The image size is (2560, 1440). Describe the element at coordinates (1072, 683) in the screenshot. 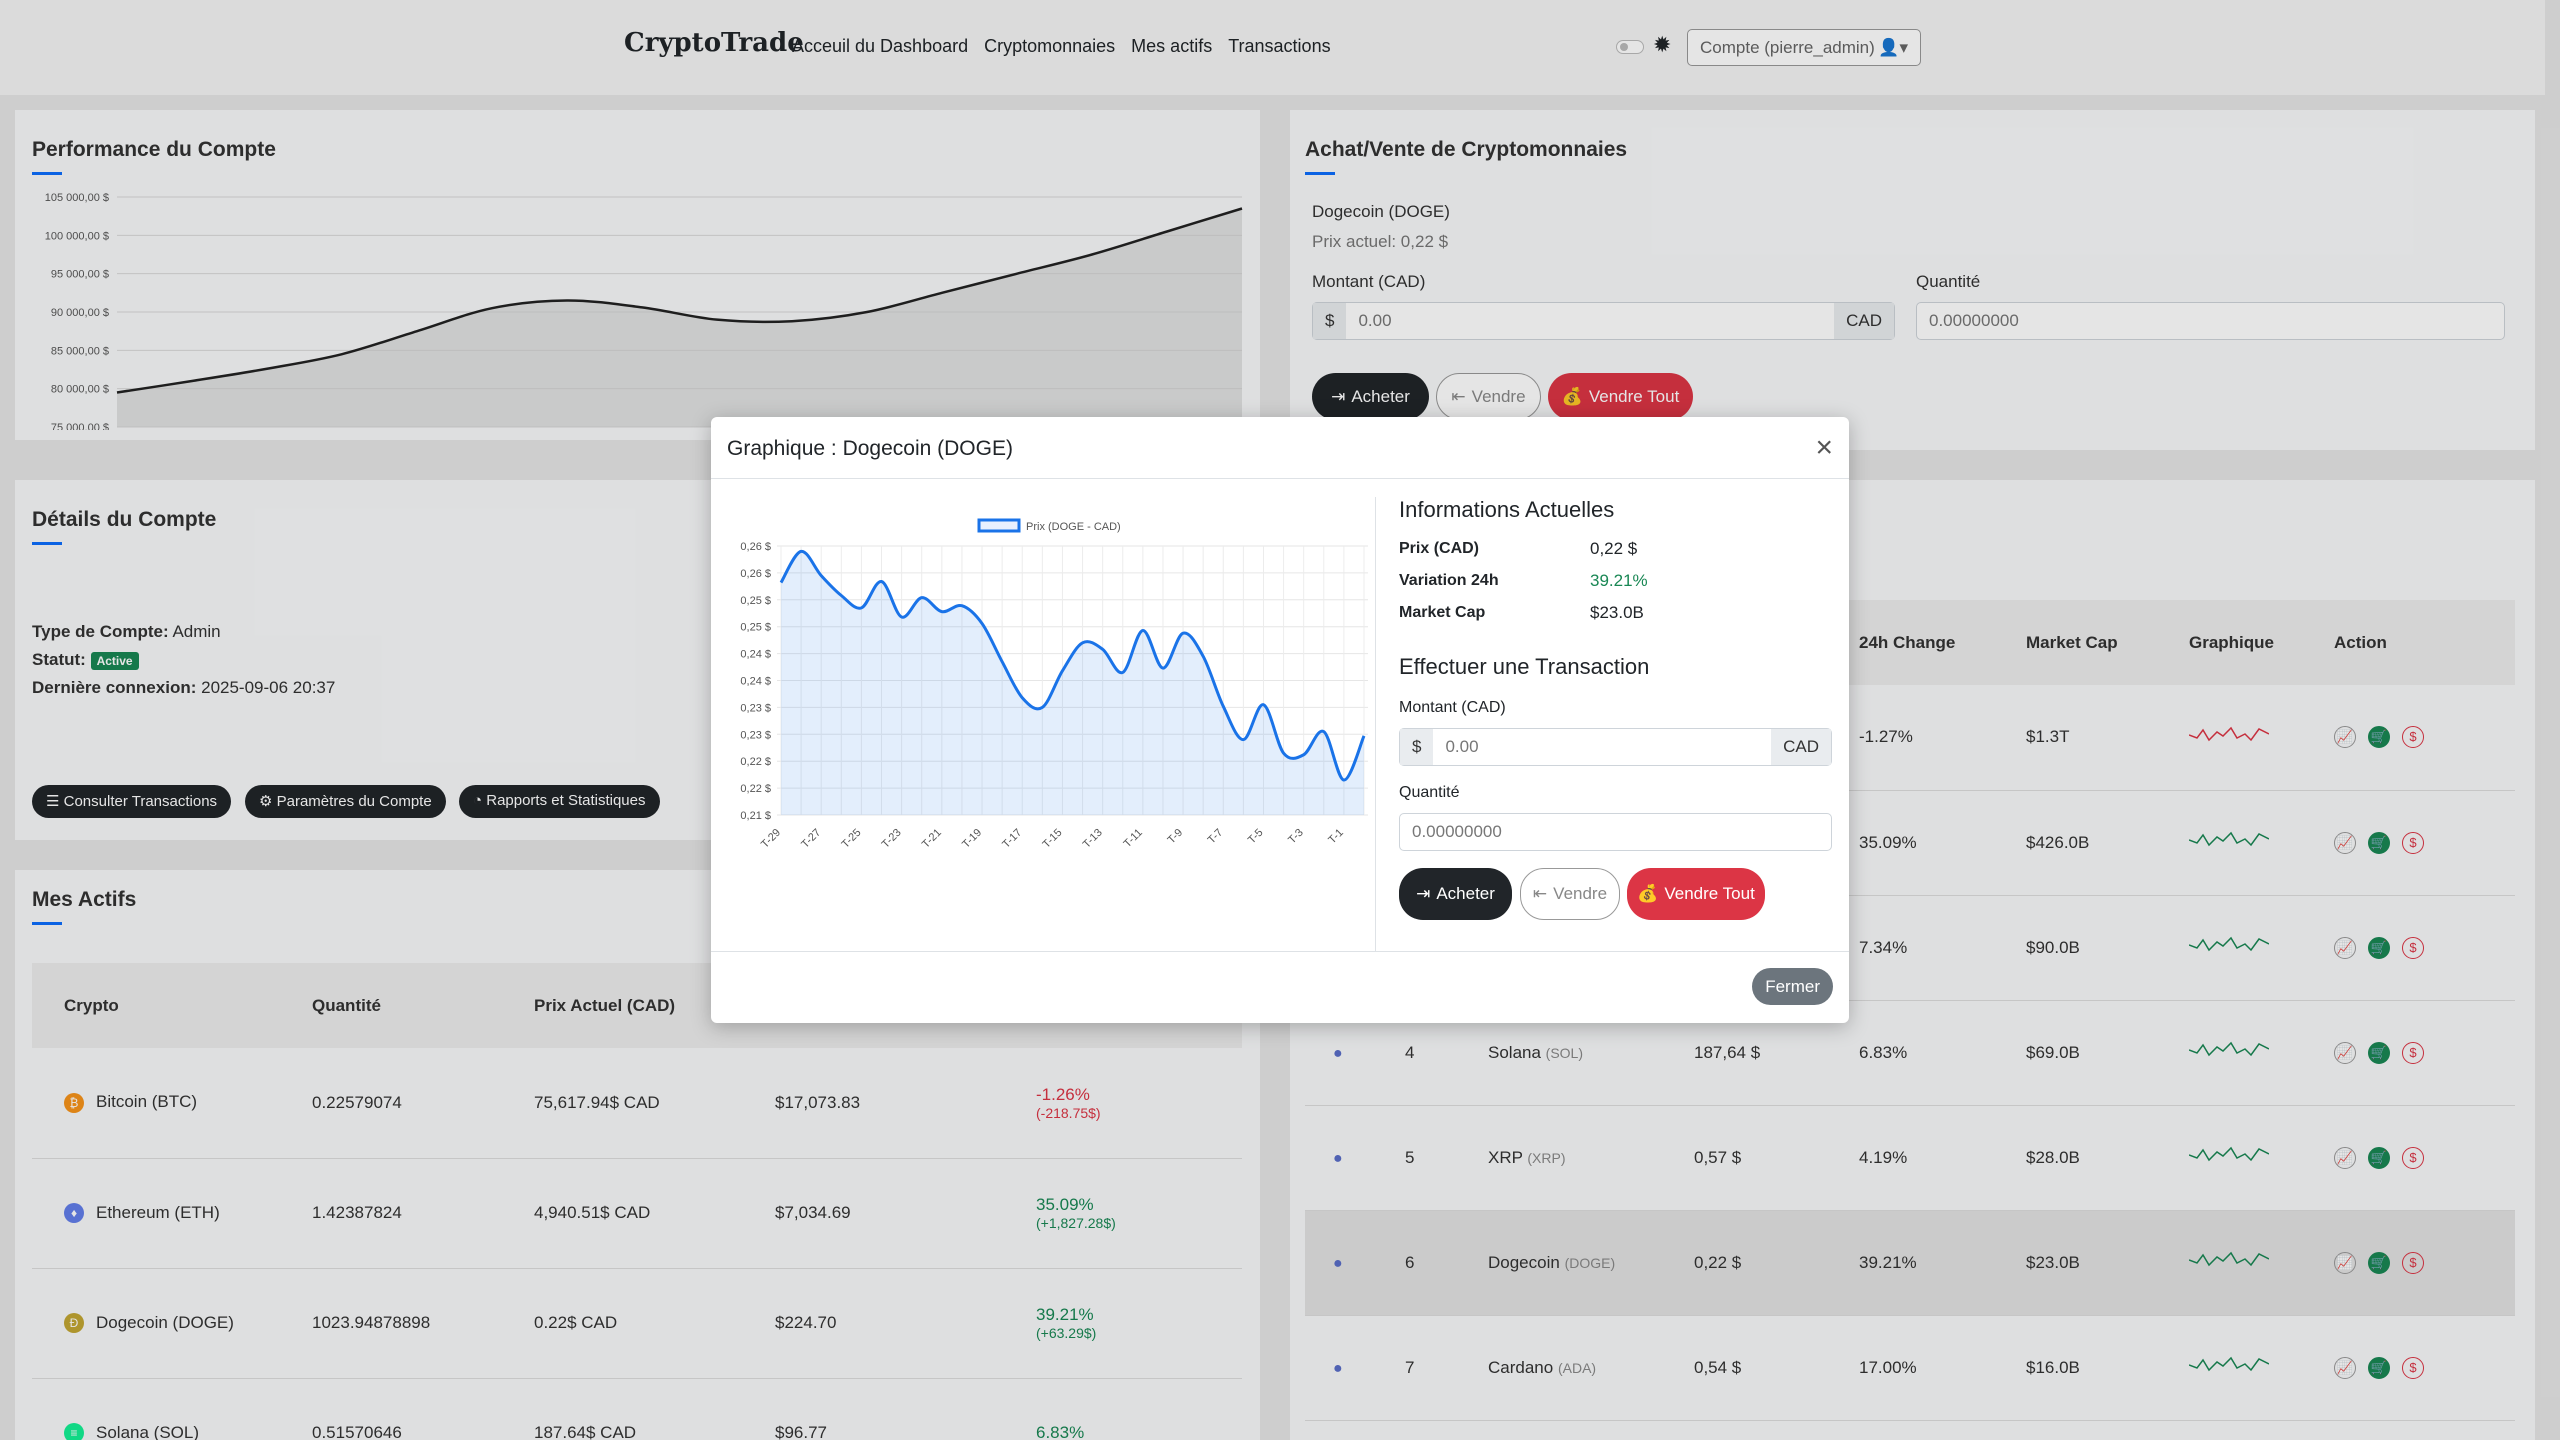

I see `modal-price-area` at that location.